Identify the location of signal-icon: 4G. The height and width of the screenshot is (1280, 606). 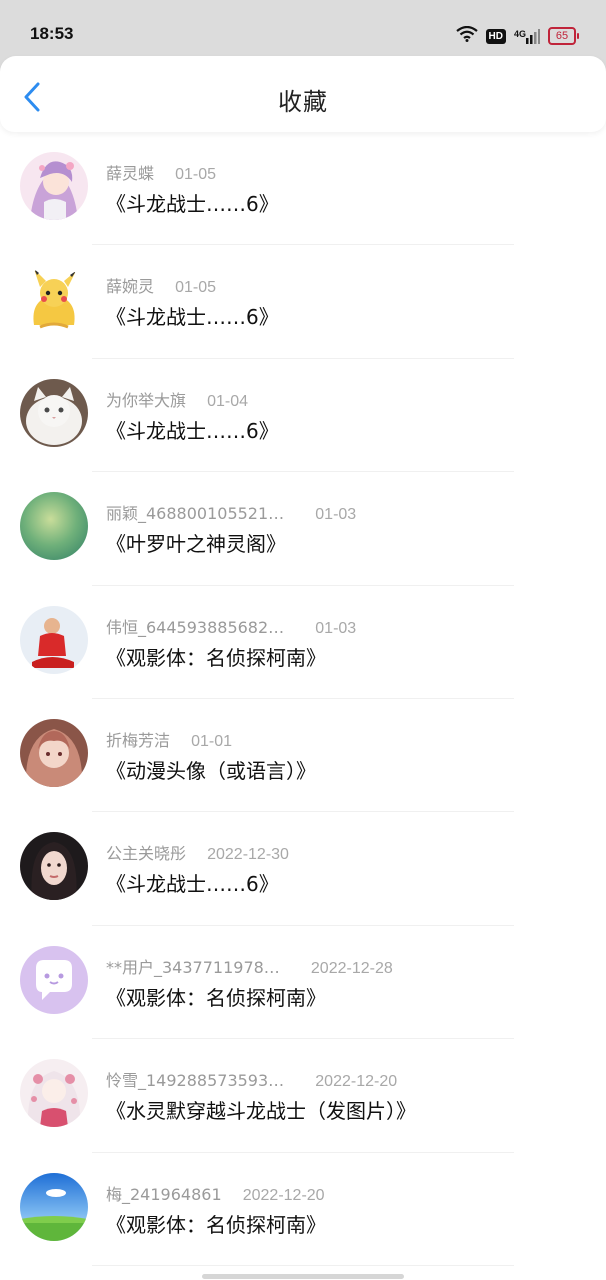
(527, 36).